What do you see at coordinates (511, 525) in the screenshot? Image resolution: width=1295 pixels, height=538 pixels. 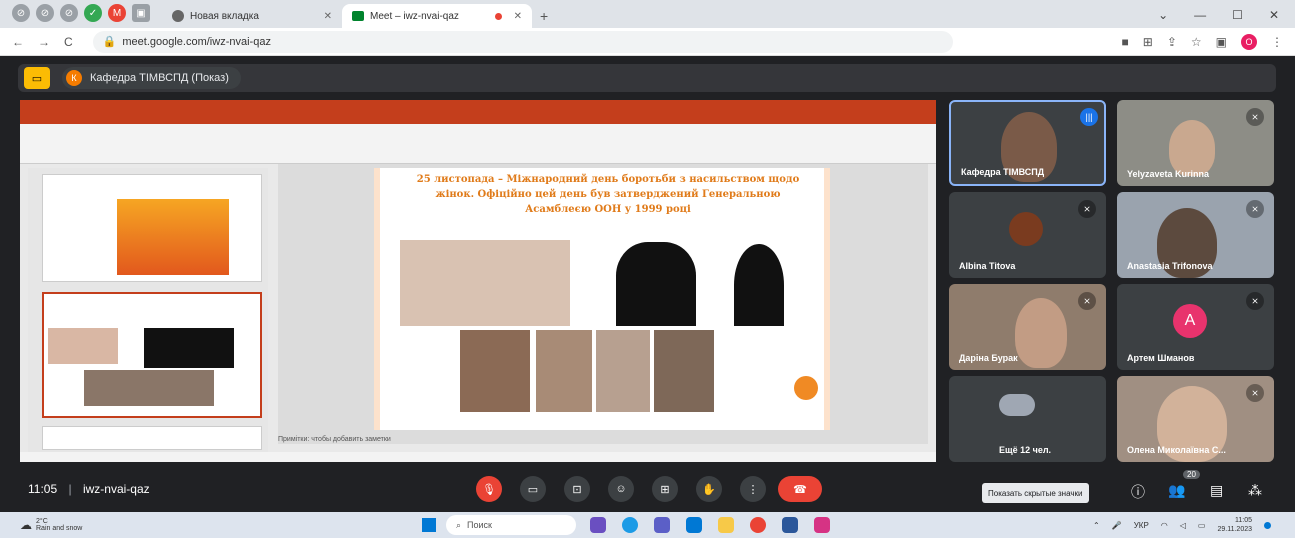 I see `taskbar-search: ⌕ Поиск` at bounding box center [511, 525].